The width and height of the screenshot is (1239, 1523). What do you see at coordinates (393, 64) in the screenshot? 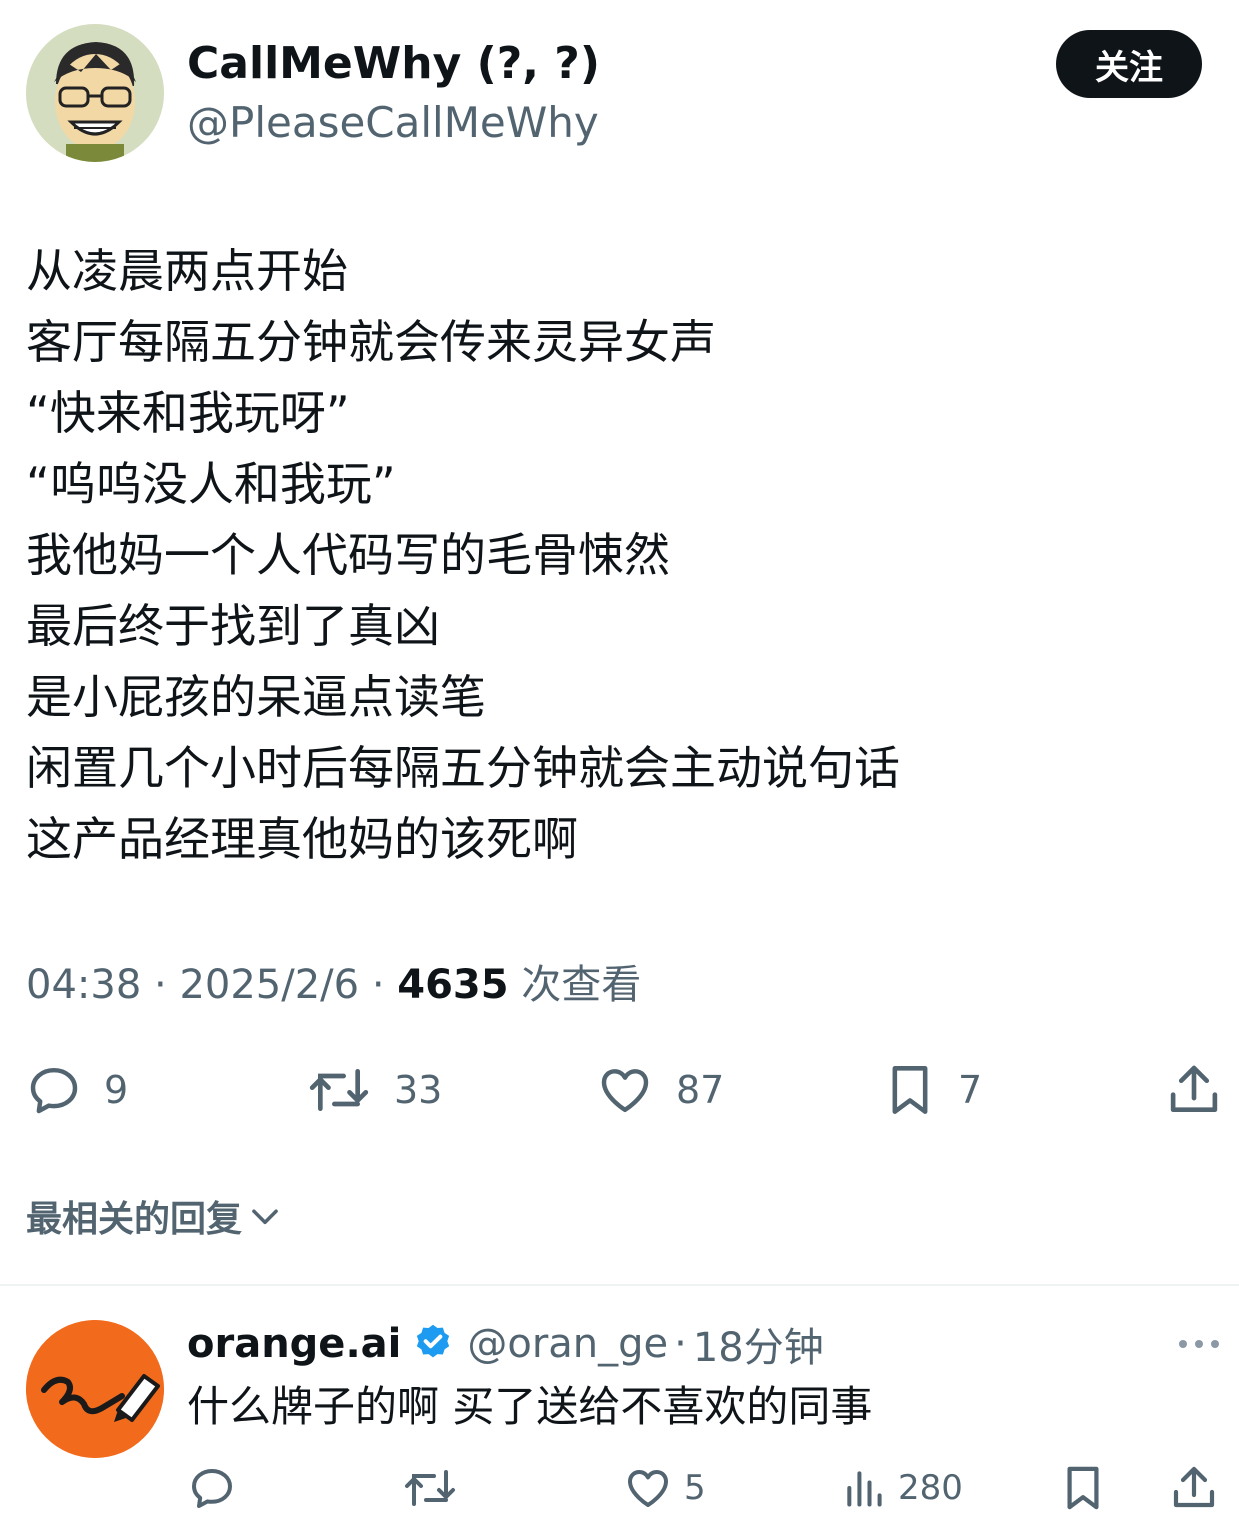
I see `author-name: CallMeWhy (?, ?)` at bounding box center [393, 64].